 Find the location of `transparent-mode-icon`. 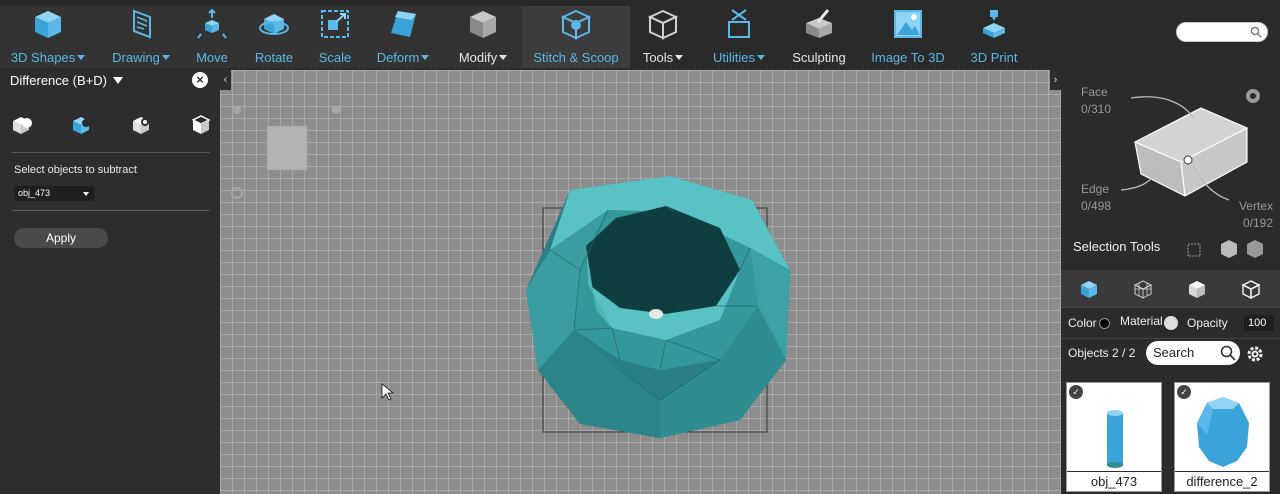

transparent-mode-icon is located at coordinates (1251, 289).